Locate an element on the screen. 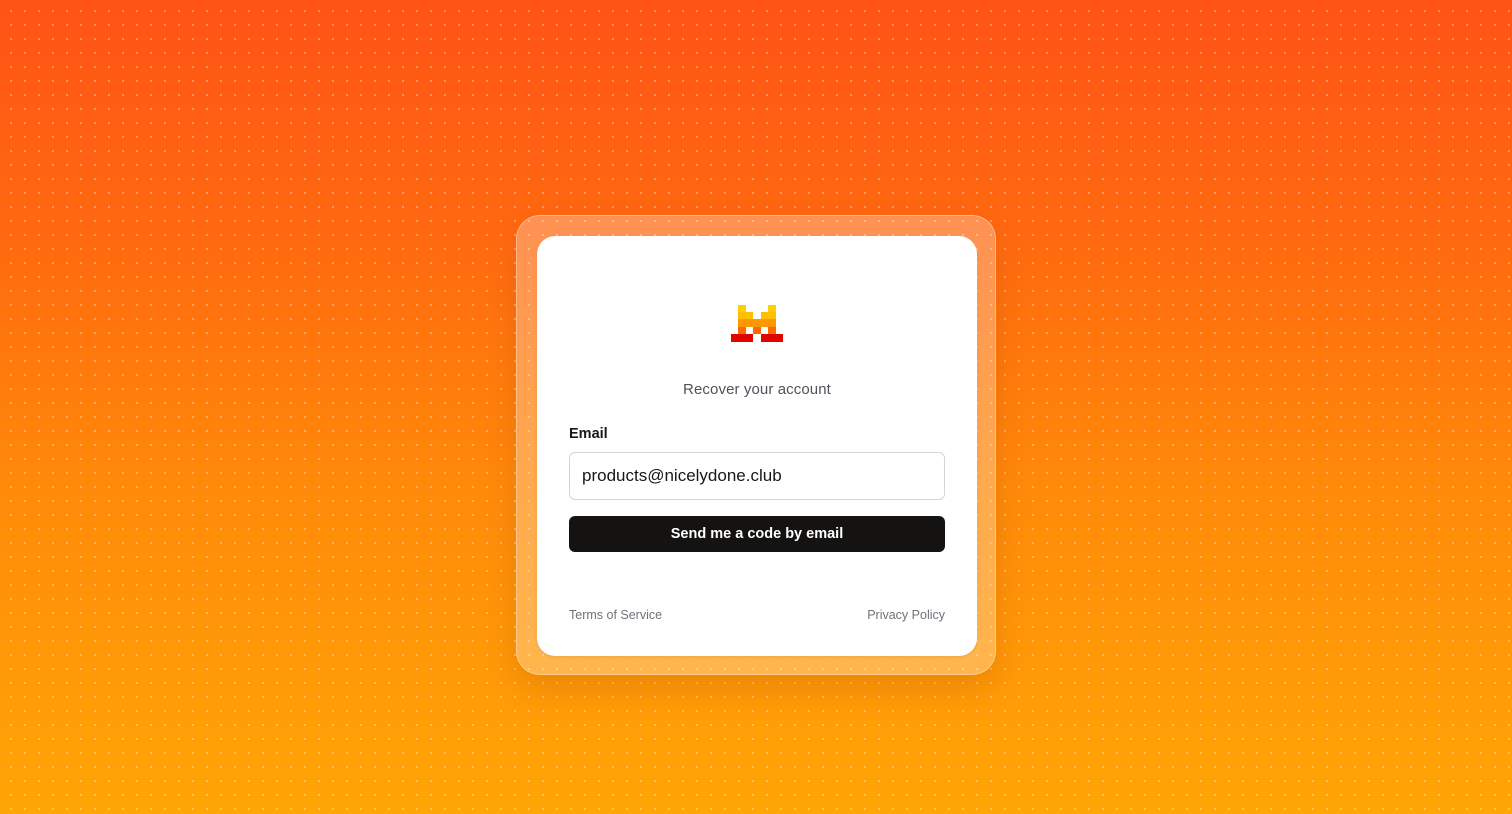  pixel-m-logo-icon is located at coordinates (757, 323).